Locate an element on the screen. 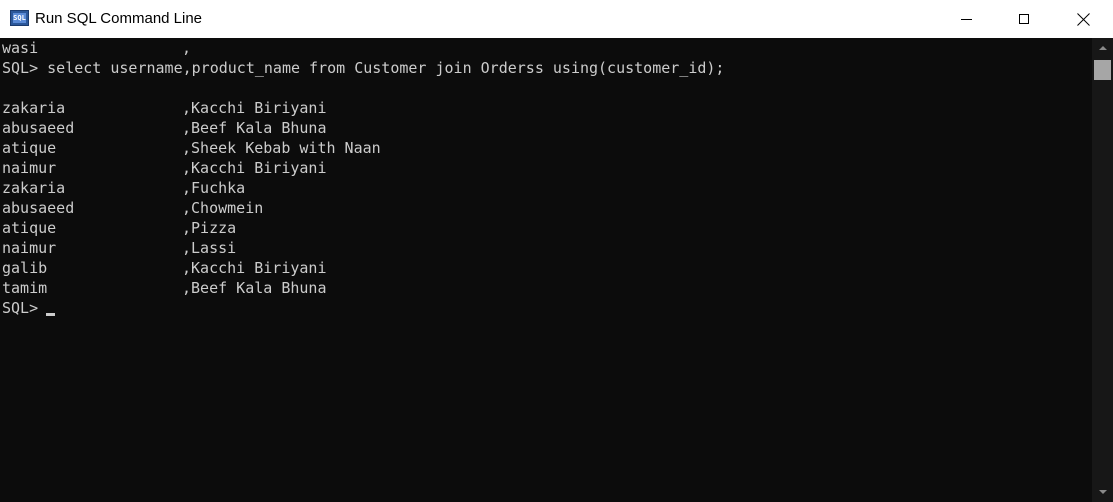 Image resolution: width=1113 pixels, height=502 pixels. arrow-up-icon is located at coordinates (1102, 48).